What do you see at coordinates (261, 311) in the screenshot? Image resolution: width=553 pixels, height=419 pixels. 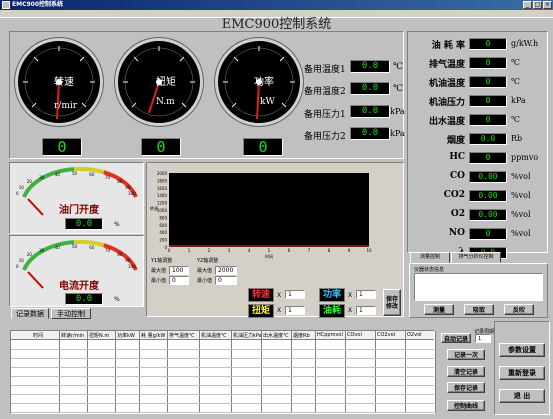 I see `series-torque-chip: 扭矩` at bounding box center [261, 311].